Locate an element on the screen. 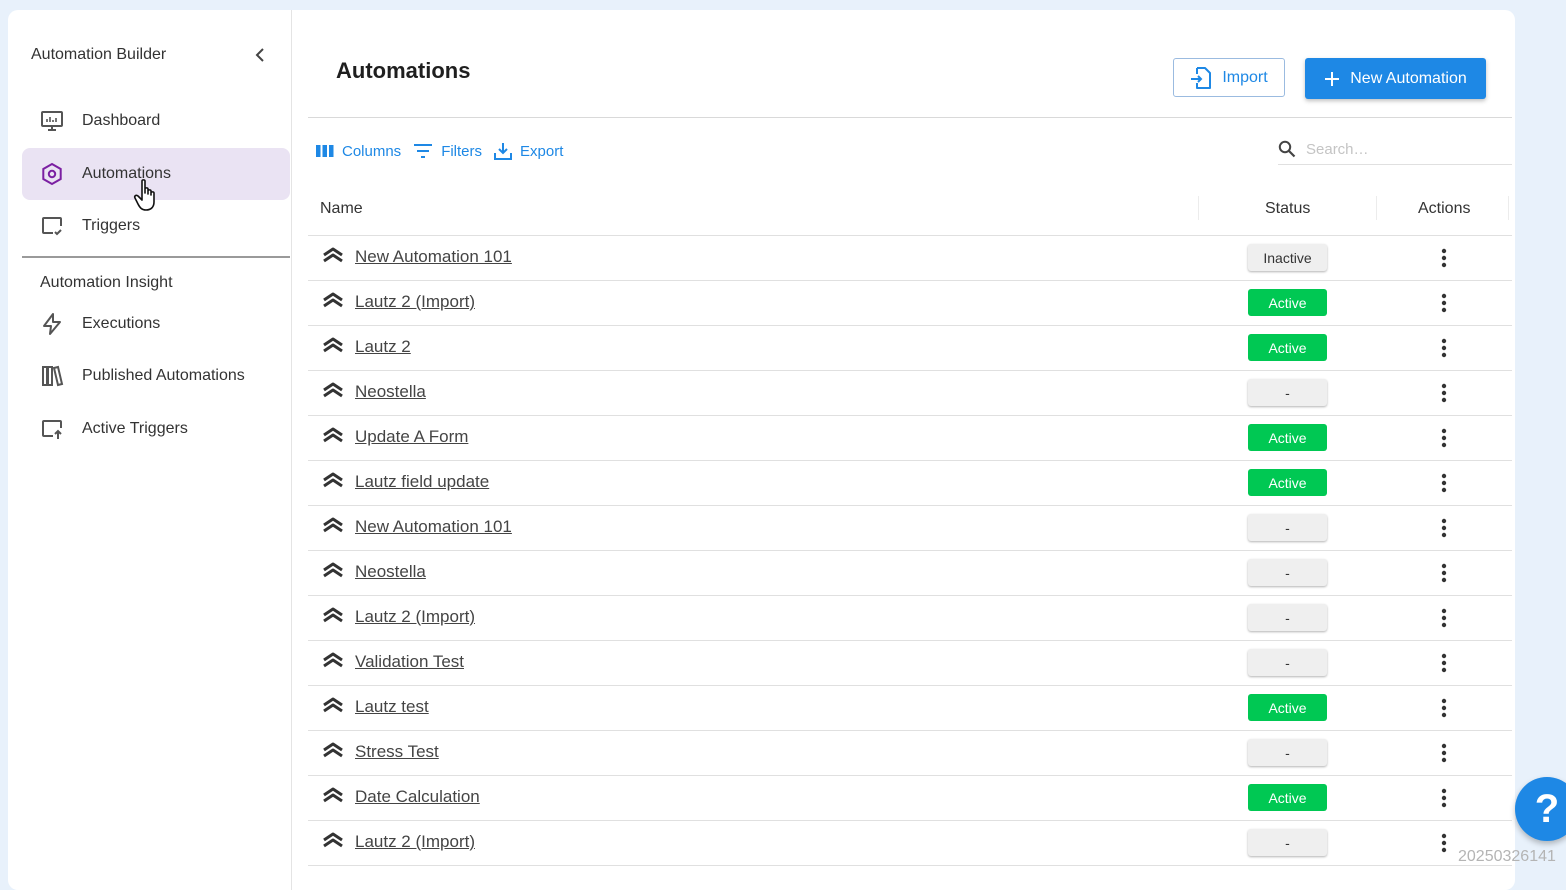  automation-name-link: Update A Form is located at coordinates (411, 437).